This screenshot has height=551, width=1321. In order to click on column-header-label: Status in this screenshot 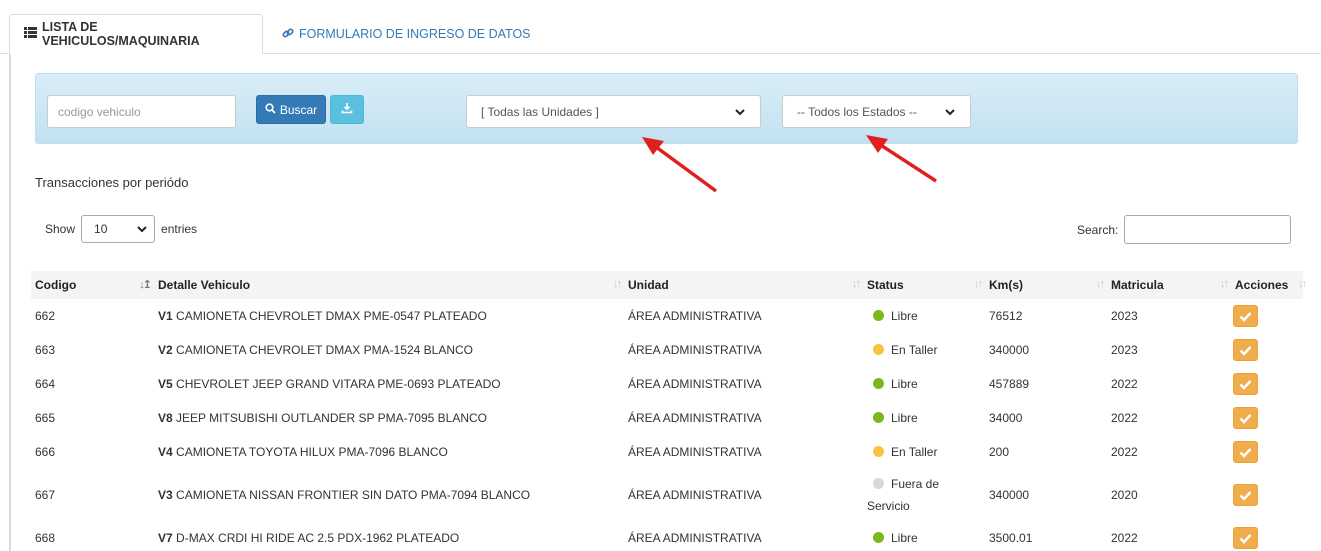, I will do `click(885, 285)`.